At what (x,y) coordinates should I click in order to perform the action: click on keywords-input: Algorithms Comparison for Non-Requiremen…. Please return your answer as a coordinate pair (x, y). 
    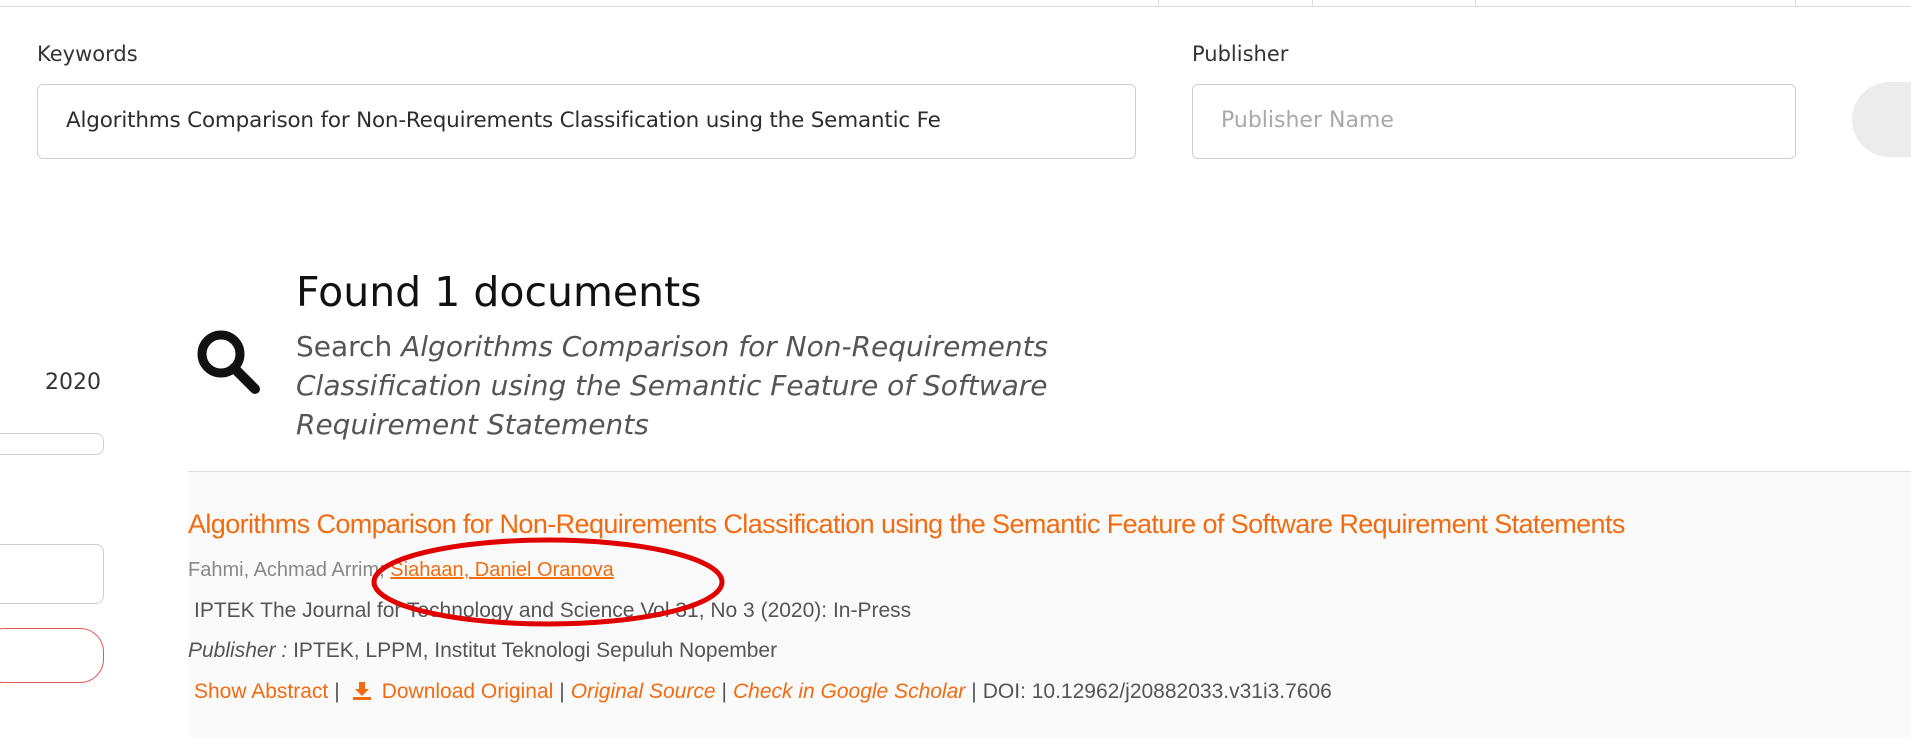
    Looking at the image, I should click on (586, 121).